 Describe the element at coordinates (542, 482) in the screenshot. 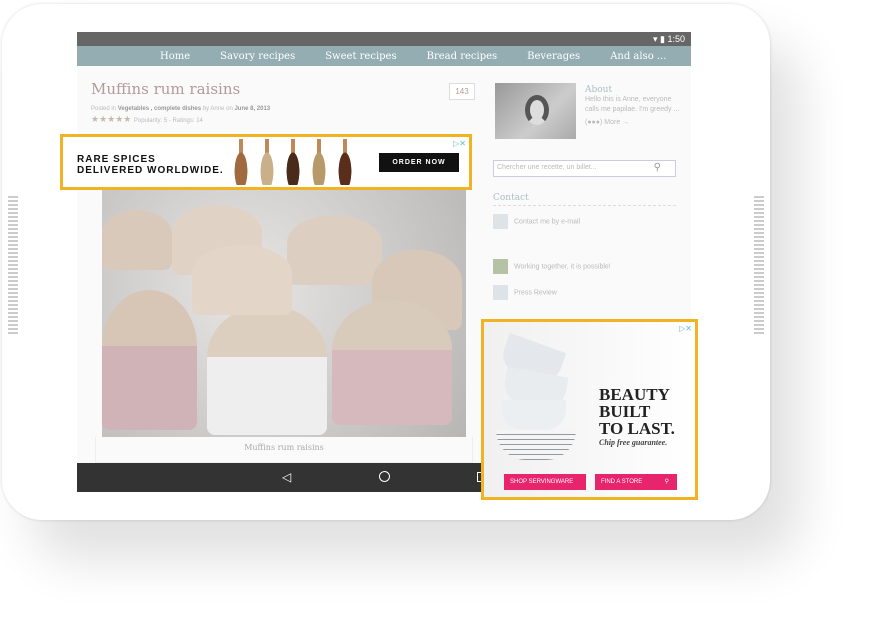

I see `shop-label: SHOP SERVINGWARE` at that location.